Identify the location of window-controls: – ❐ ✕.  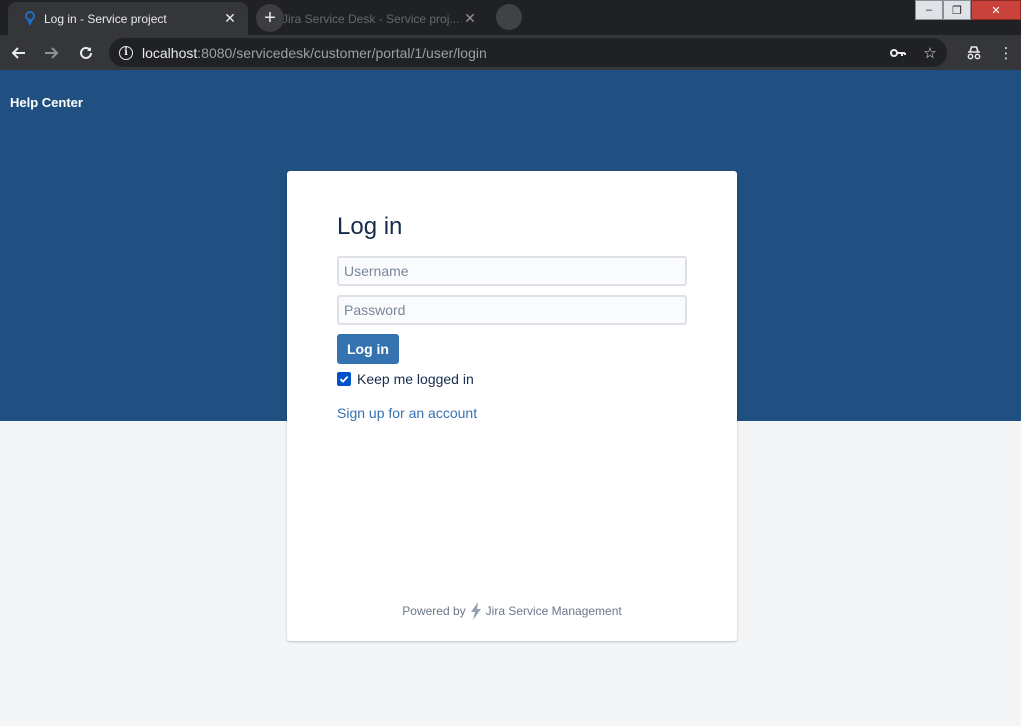
(968, 10).